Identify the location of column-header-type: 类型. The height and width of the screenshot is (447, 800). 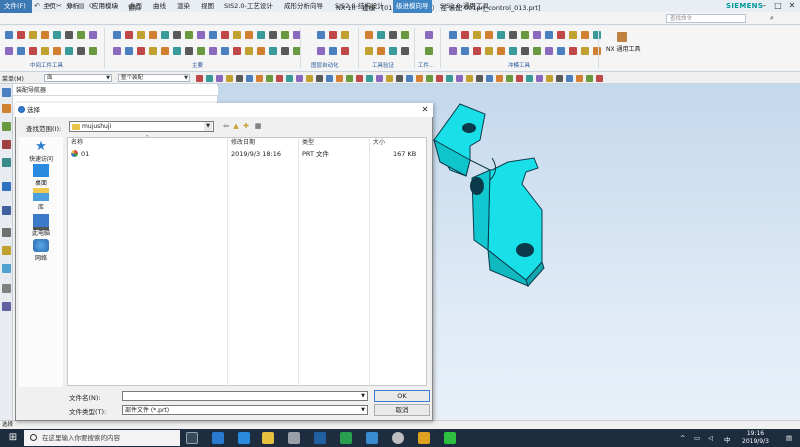
(308, 142).